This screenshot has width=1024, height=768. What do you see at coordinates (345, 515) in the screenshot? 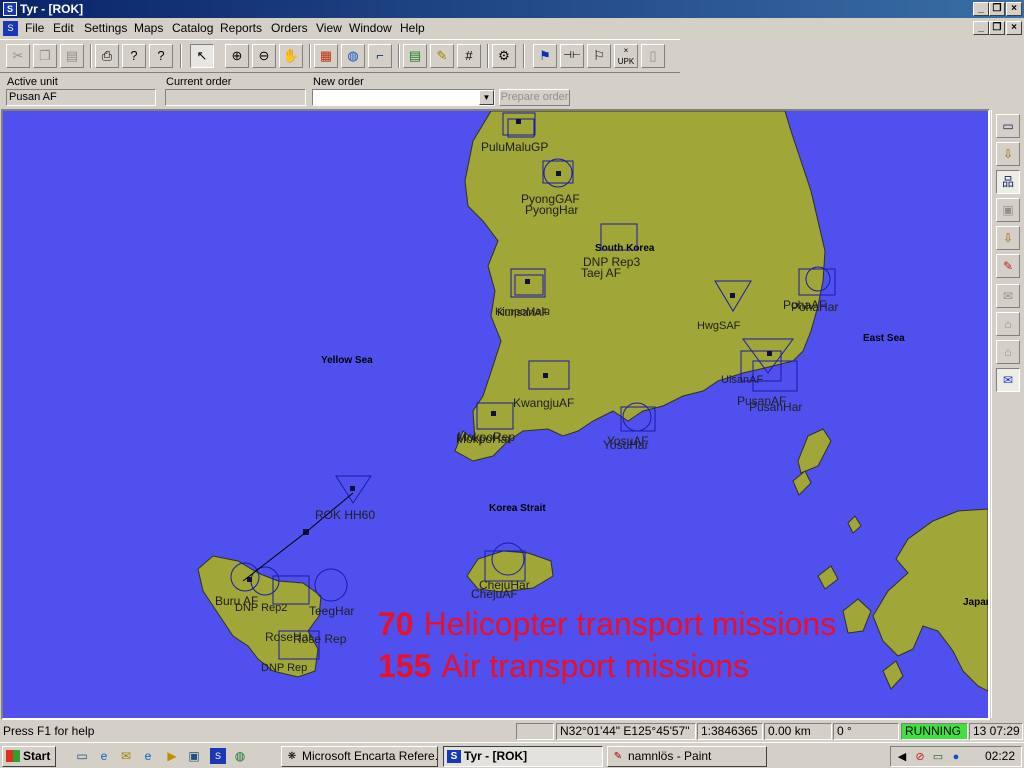
I see `rok-hh60-label: ROK HH60` at bounding box center [345, 515].